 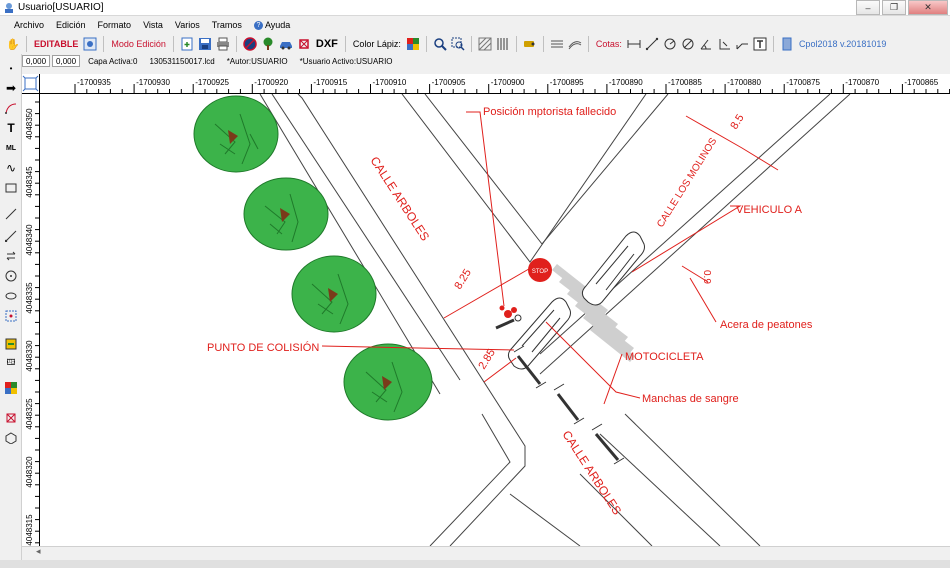 What do you see at coordinates (11, 128) in the screenshot?
I see `text-icon: T` at bounding box center [11, 128].